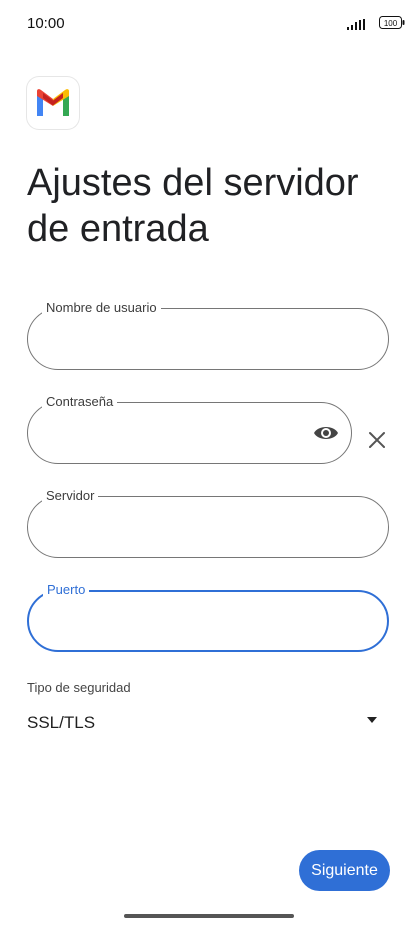  I want to click on home-indicator, so click(209, 916).